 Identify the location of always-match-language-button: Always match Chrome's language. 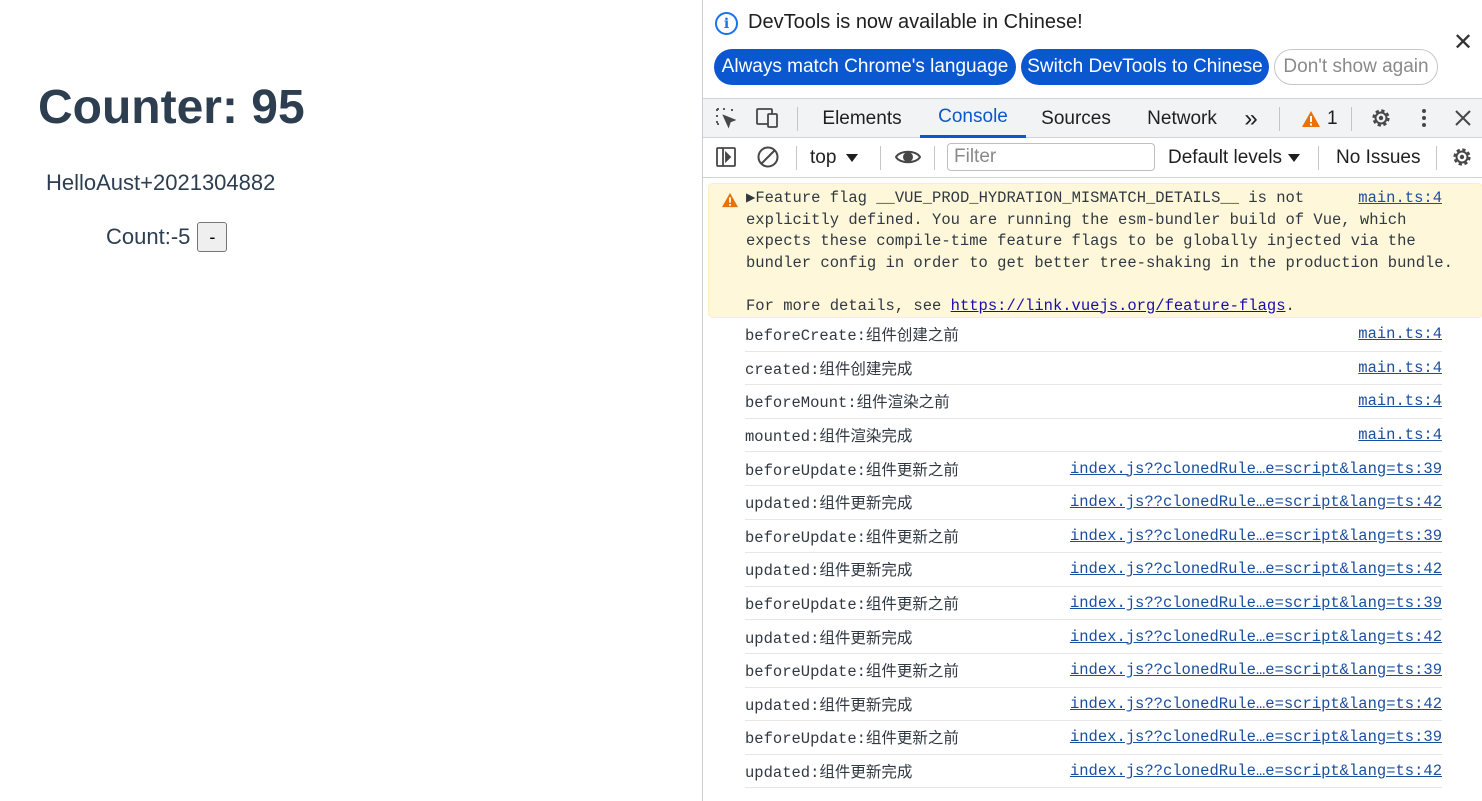
(865, 67).